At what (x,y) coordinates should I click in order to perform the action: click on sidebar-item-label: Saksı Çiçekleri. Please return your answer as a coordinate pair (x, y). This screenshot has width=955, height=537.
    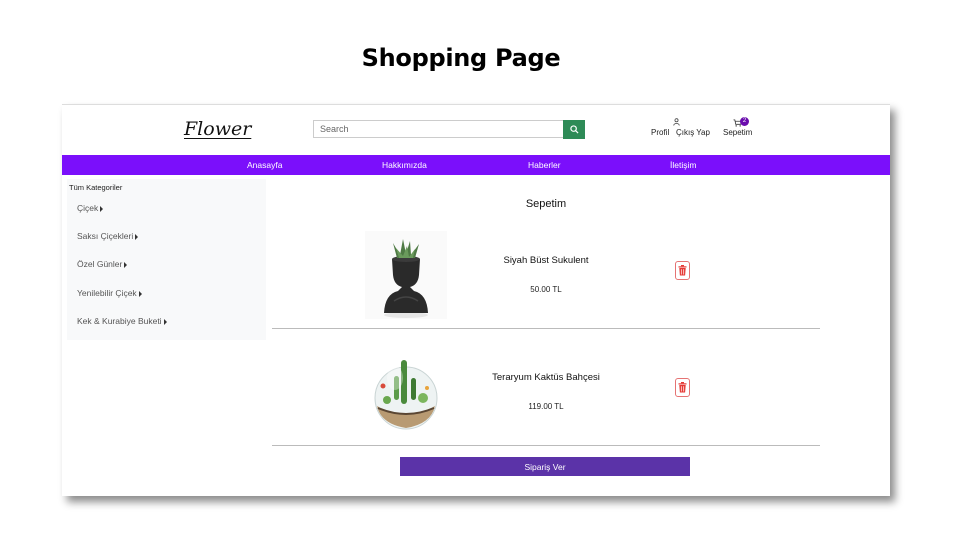
    Looking at the image, I should click on (105, 236).